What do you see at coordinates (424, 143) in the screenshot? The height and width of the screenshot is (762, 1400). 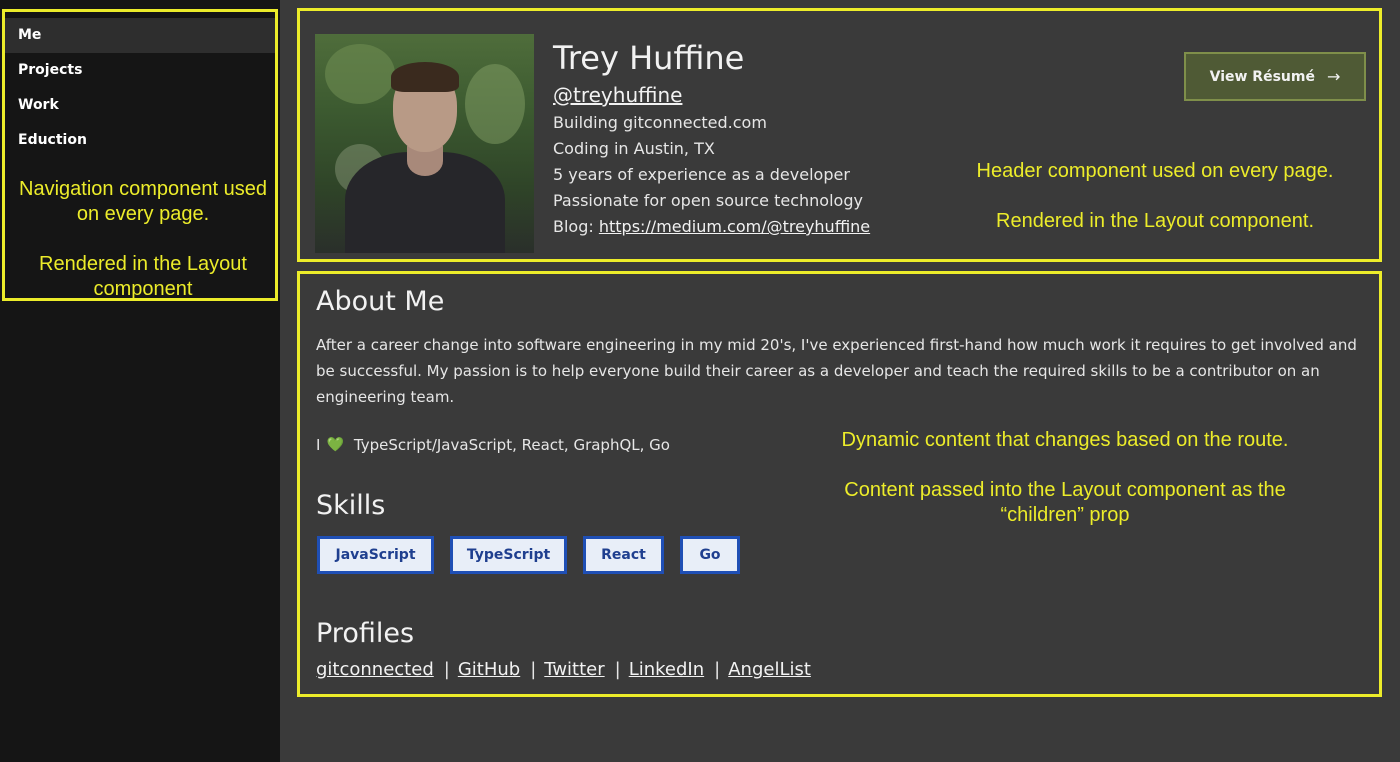 I see `avatar` at bounding box center [424, 143].